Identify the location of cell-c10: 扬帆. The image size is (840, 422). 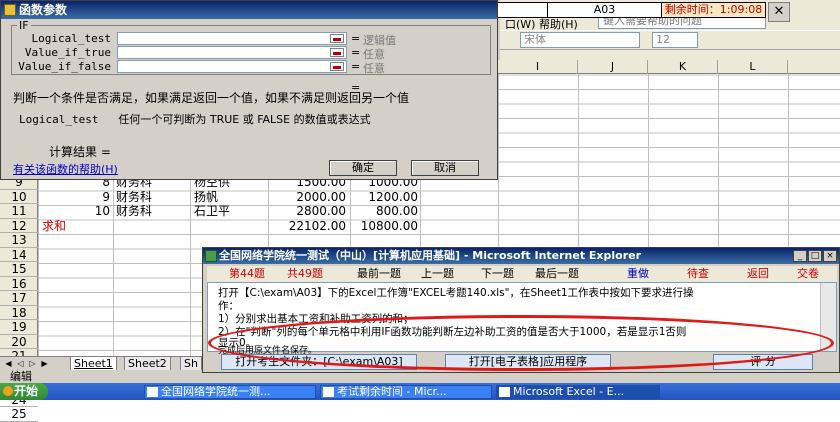
(230, 197).